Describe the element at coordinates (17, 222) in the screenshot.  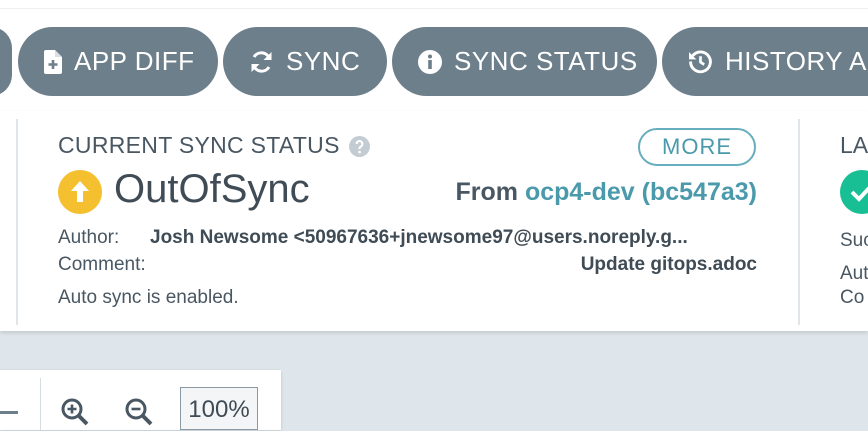
I see `panel-divider-left` at that location.